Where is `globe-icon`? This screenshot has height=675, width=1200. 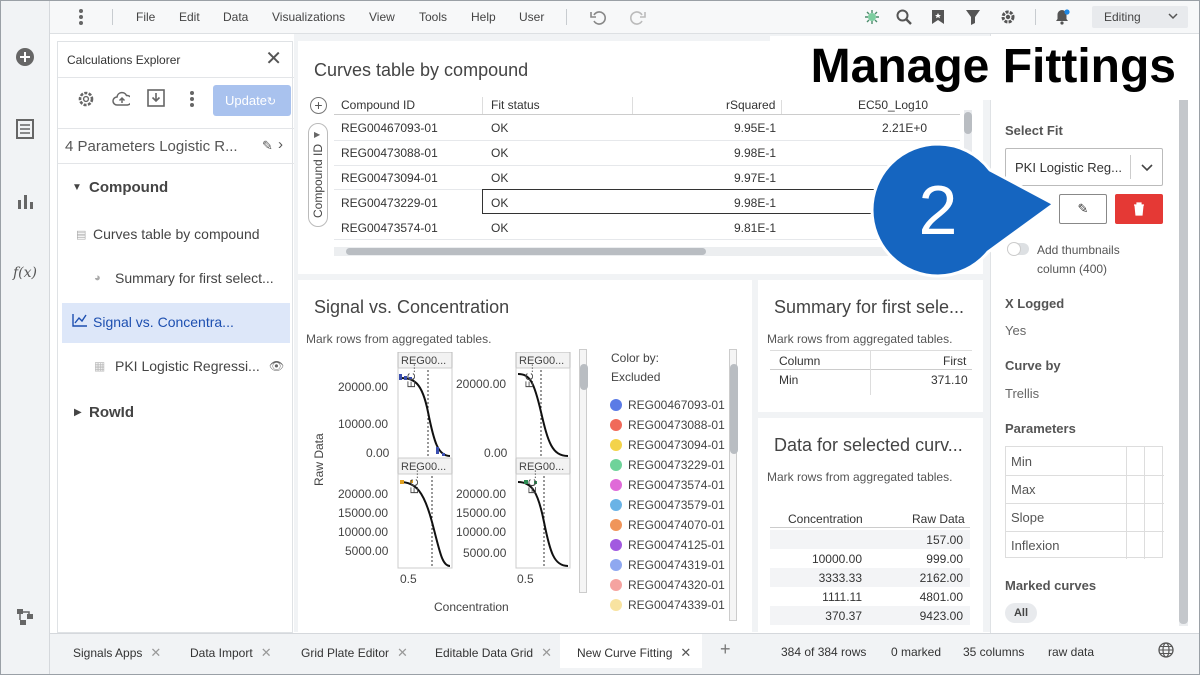 globe-icon is located at coordinates (1166, 651).